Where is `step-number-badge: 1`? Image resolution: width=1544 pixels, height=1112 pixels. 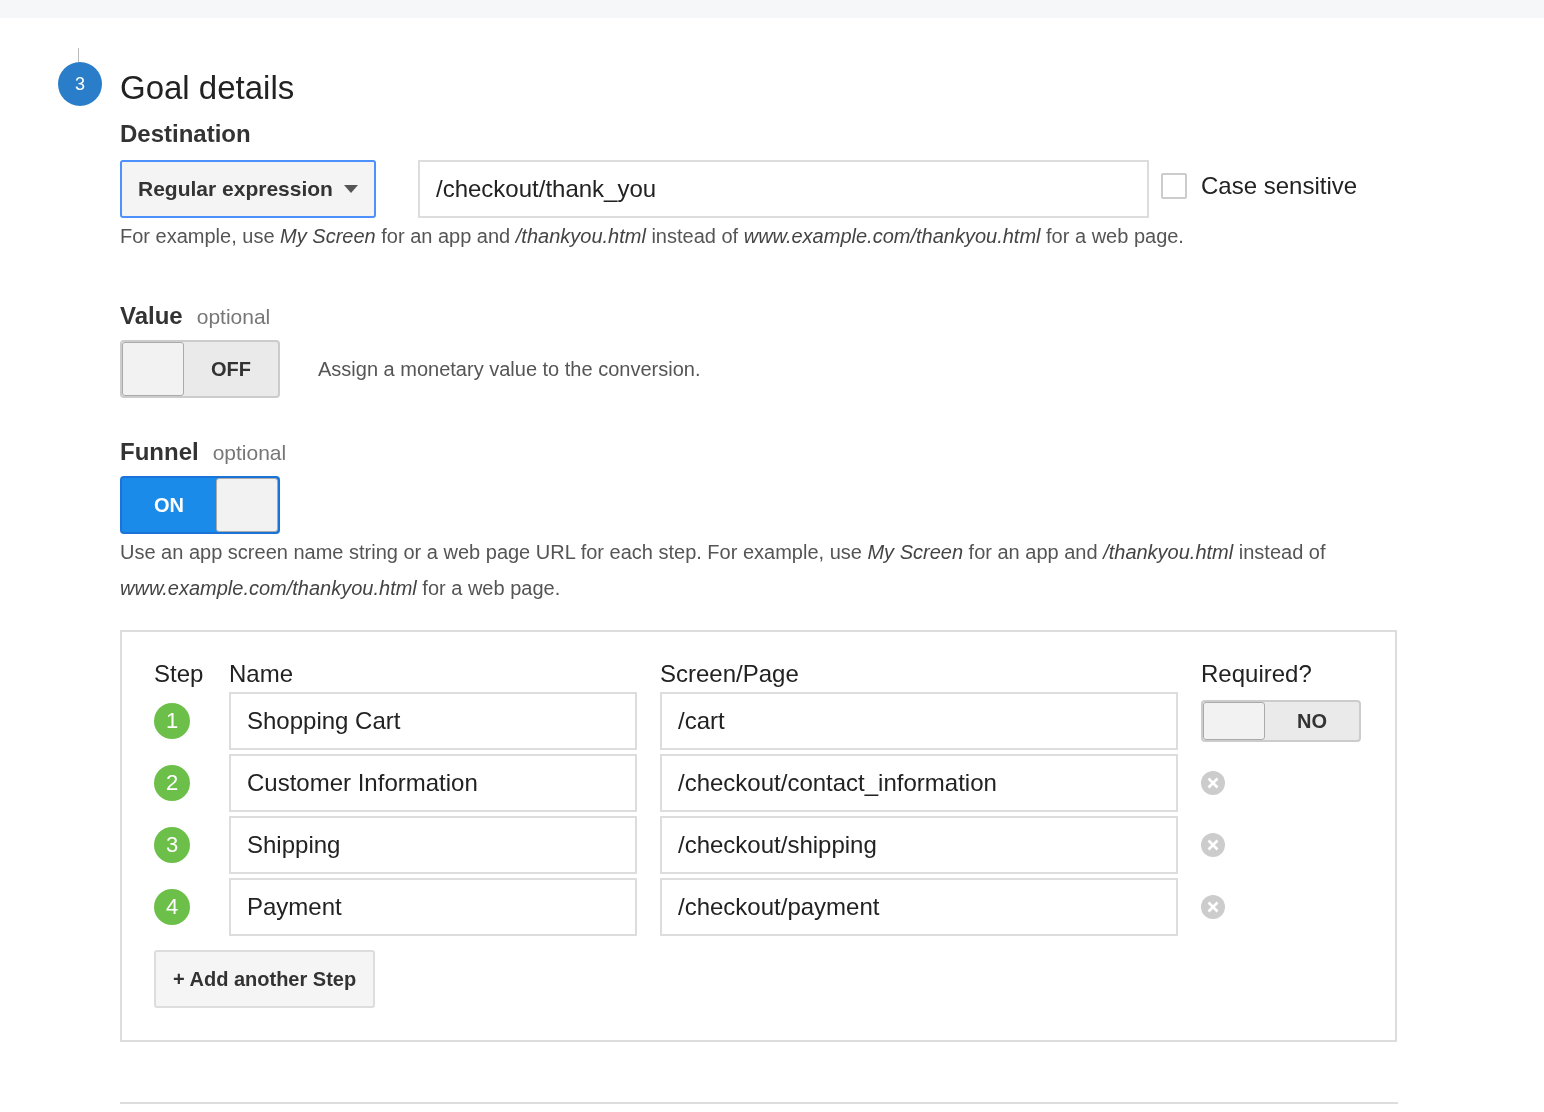 step-number-badge: 1 is located at coordinates (172, 721).